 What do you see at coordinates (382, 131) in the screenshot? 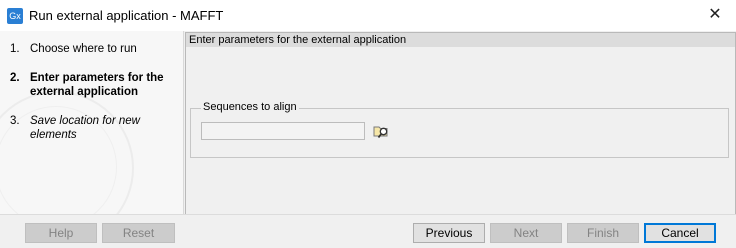
I see `browse-folder-icon` at bounding box center [382, 131].